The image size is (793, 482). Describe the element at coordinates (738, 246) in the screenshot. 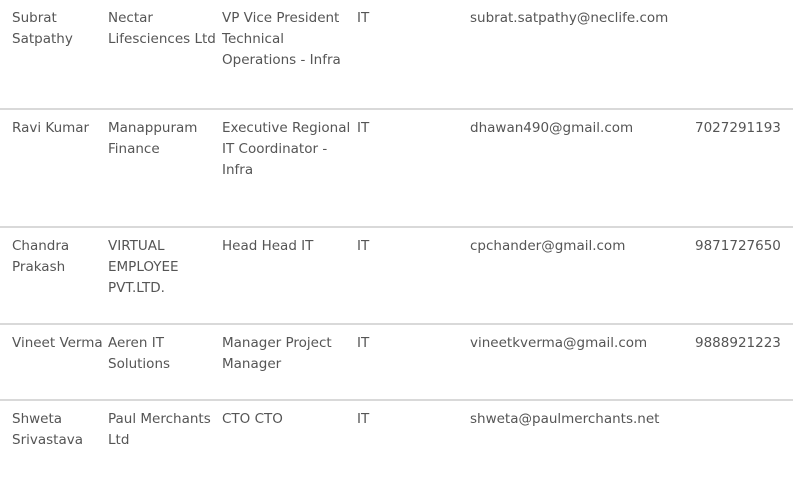

I see `contact-phone: 9871727650` at that location.